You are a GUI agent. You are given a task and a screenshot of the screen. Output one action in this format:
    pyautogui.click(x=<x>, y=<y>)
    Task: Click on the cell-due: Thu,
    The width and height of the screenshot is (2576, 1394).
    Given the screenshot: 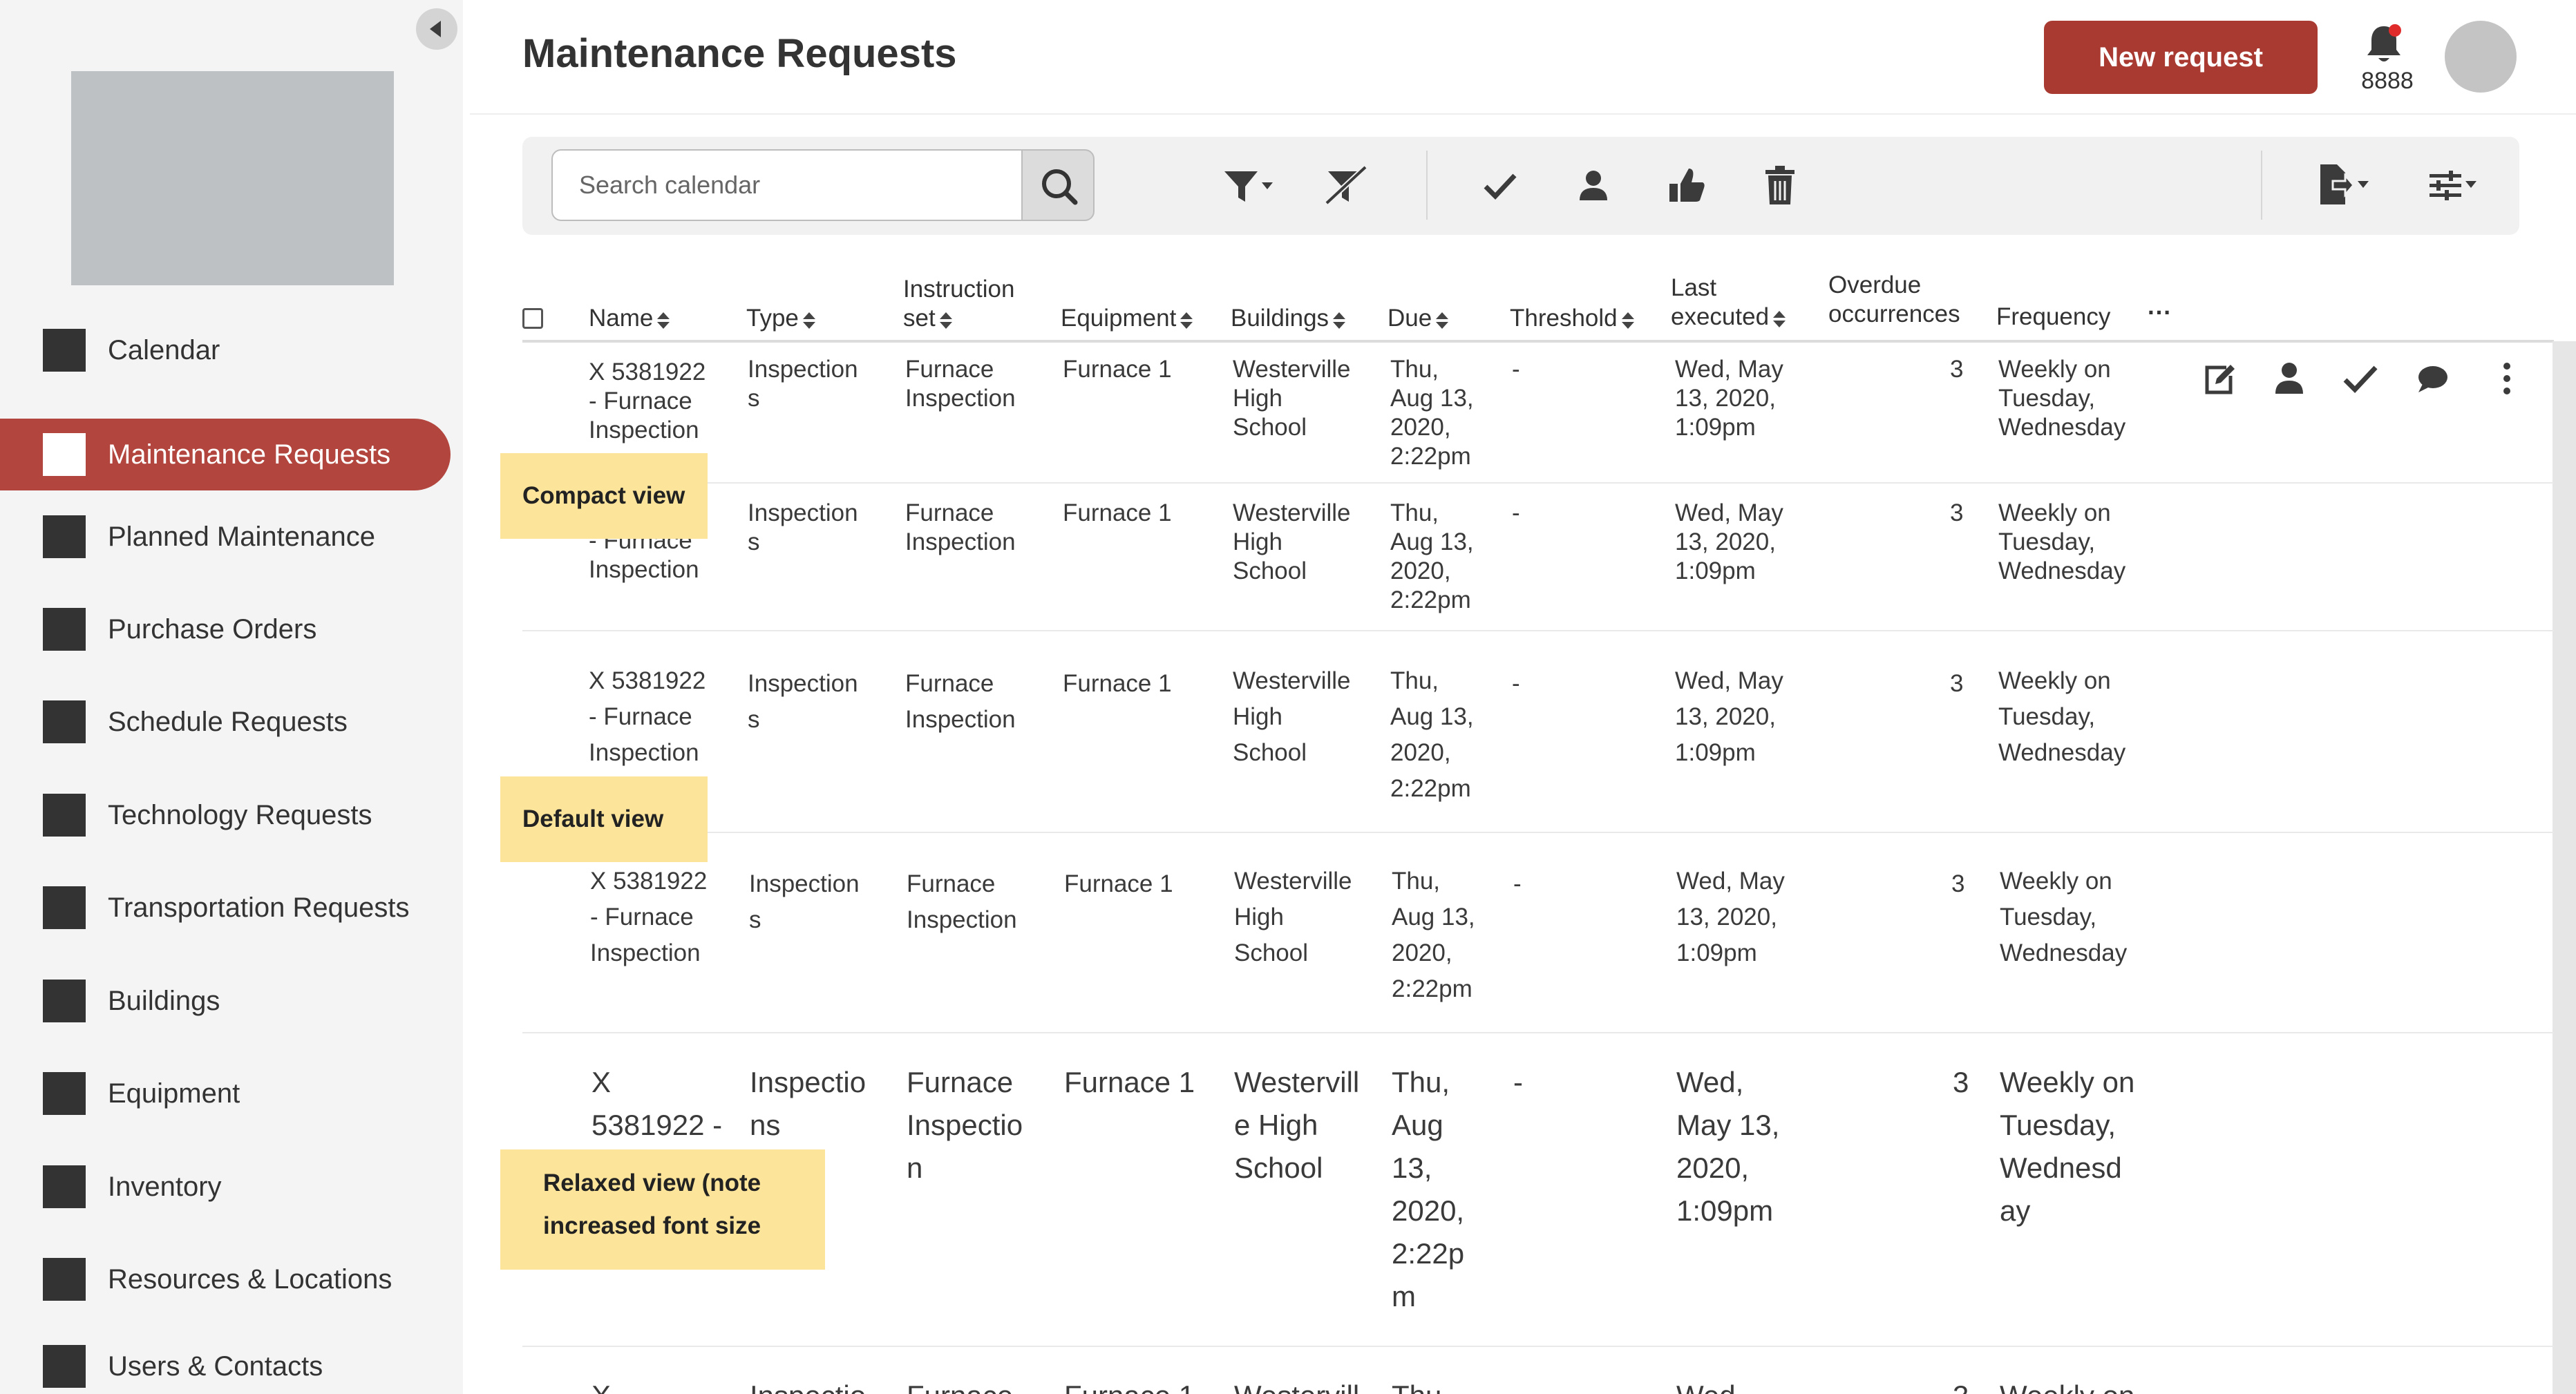 What is the action you would take?
    pyautogui.click(x=1447, y=1384)
    